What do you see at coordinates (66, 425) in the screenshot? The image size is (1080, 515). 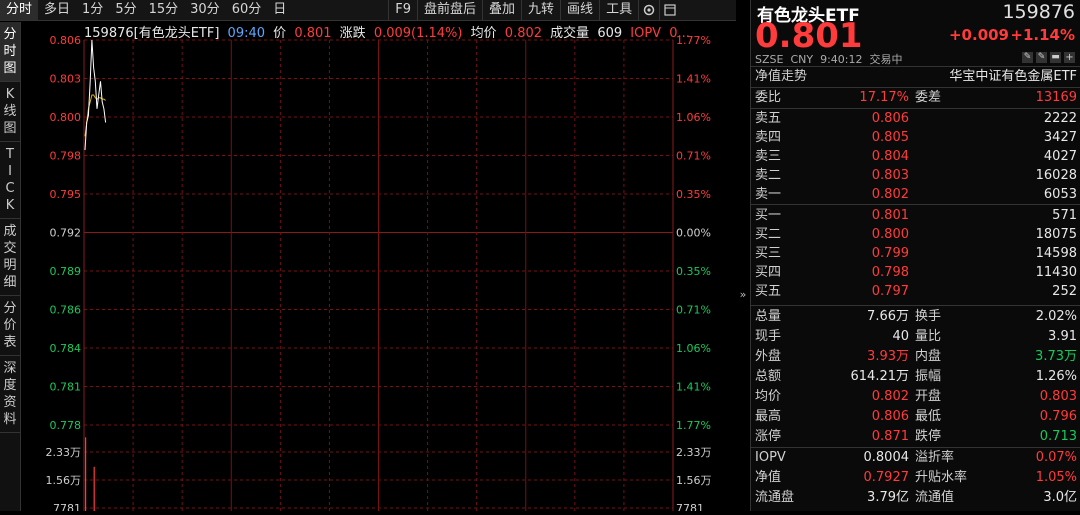 I see `price-tick-label: 0.778` at bounding box center [66, 425].